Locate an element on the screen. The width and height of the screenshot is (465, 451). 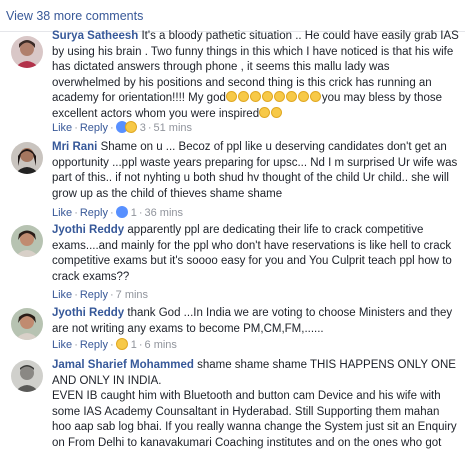
comment-author: Mri Rani is located at coordinates (74, 147).